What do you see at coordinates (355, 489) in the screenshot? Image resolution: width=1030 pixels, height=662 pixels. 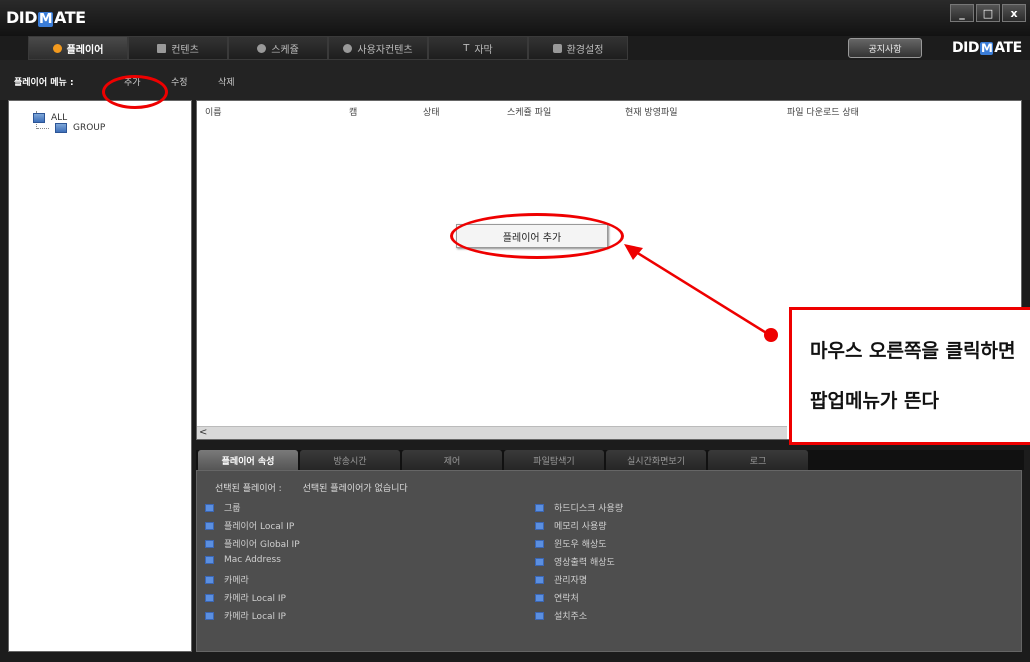 I see `selected-player-value: 선택된 플레이어가 없습니다` at bounding box center [355, 489].